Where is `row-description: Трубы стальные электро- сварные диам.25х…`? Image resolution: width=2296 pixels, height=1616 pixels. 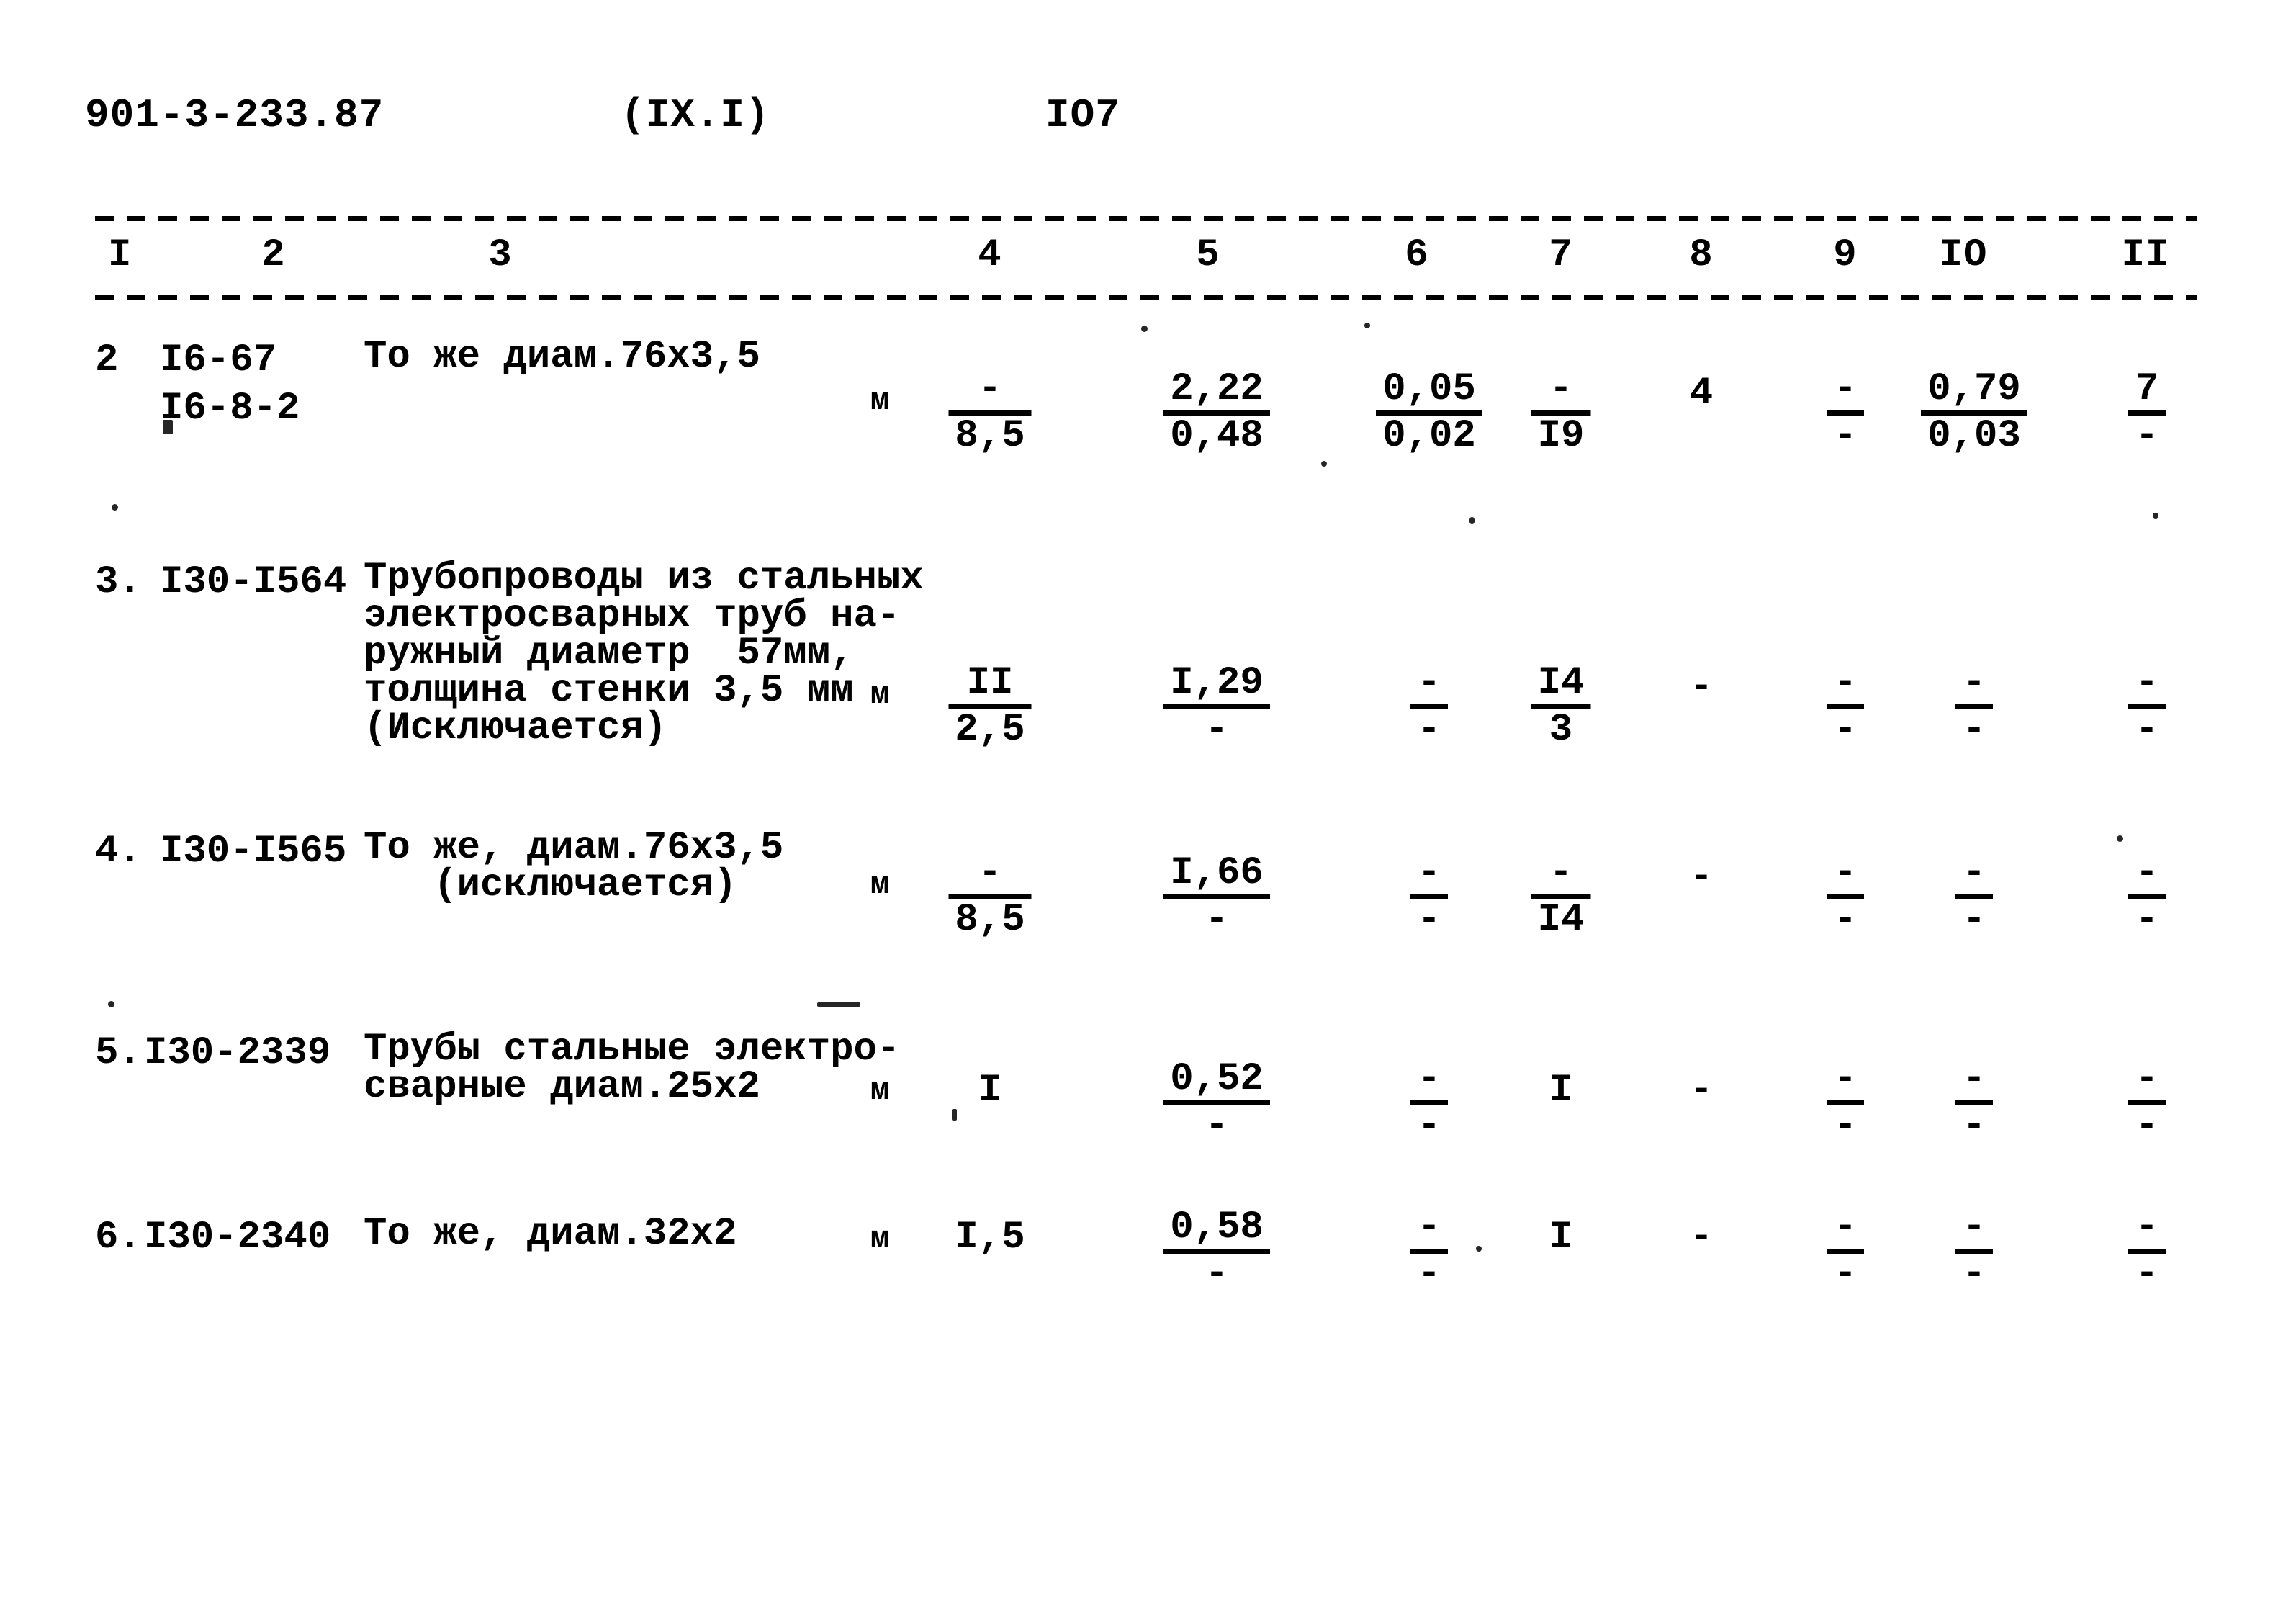 row-description: Трубы стальные электро- сварные диам.25х… is located at coordinates (633, 1068).